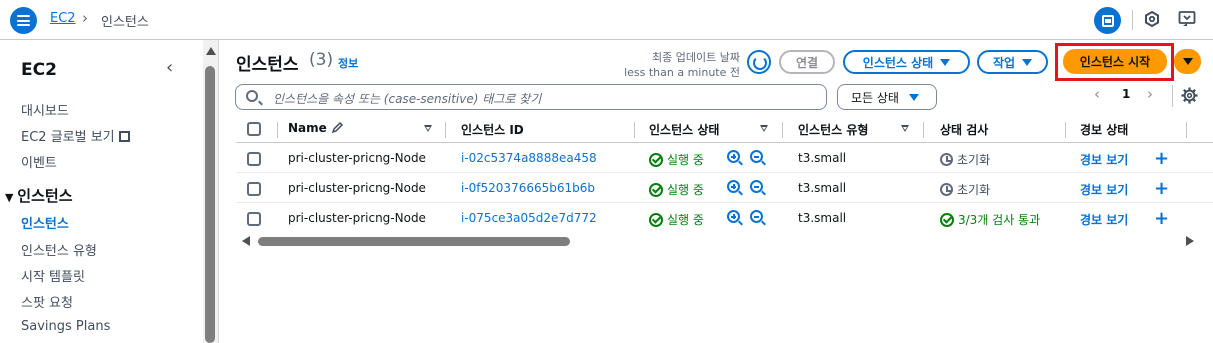 This screenshot has width=1213, height=343. Describe the element at coordinates (11, 197) in the screenshot. I see `caret-down-icon: ▼` at that location.